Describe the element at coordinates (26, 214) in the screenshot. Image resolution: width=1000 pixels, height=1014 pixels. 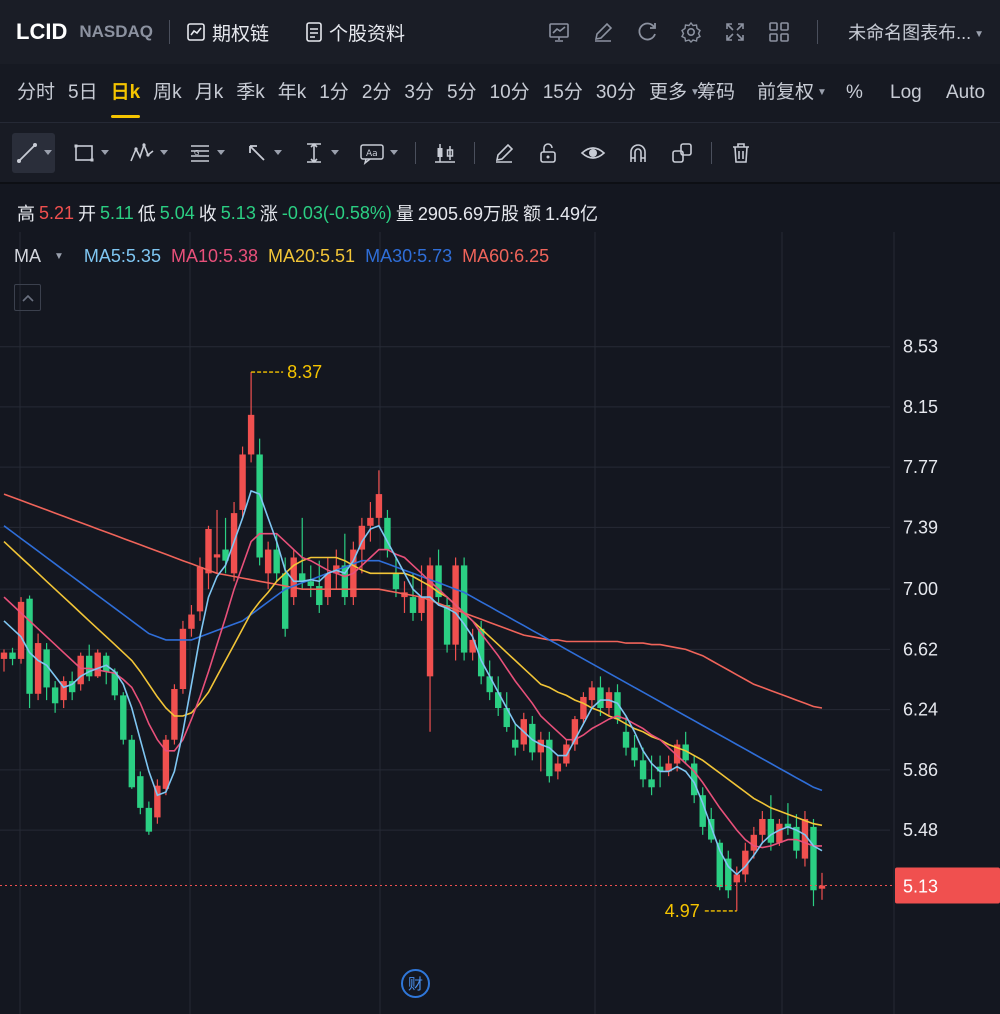
I see `high-label: 高` at that location.